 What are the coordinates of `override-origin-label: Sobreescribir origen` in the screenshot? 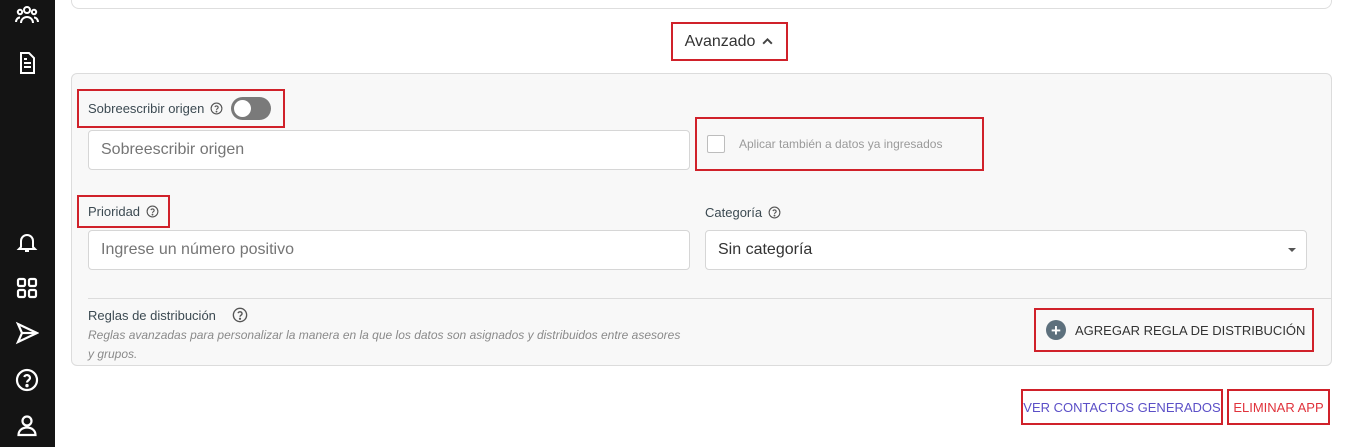 It's located at (146, 108).